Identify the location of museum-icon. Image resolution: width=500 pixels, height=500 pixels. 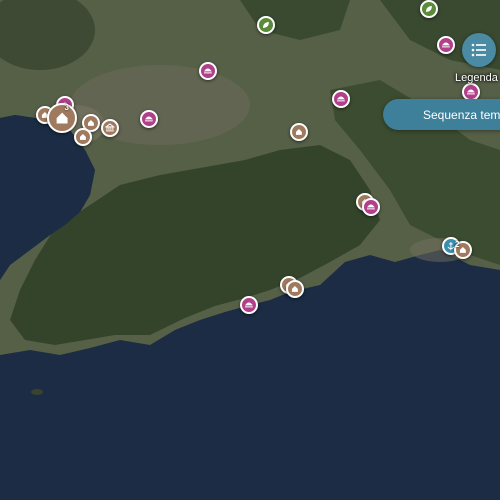
(110, 127).